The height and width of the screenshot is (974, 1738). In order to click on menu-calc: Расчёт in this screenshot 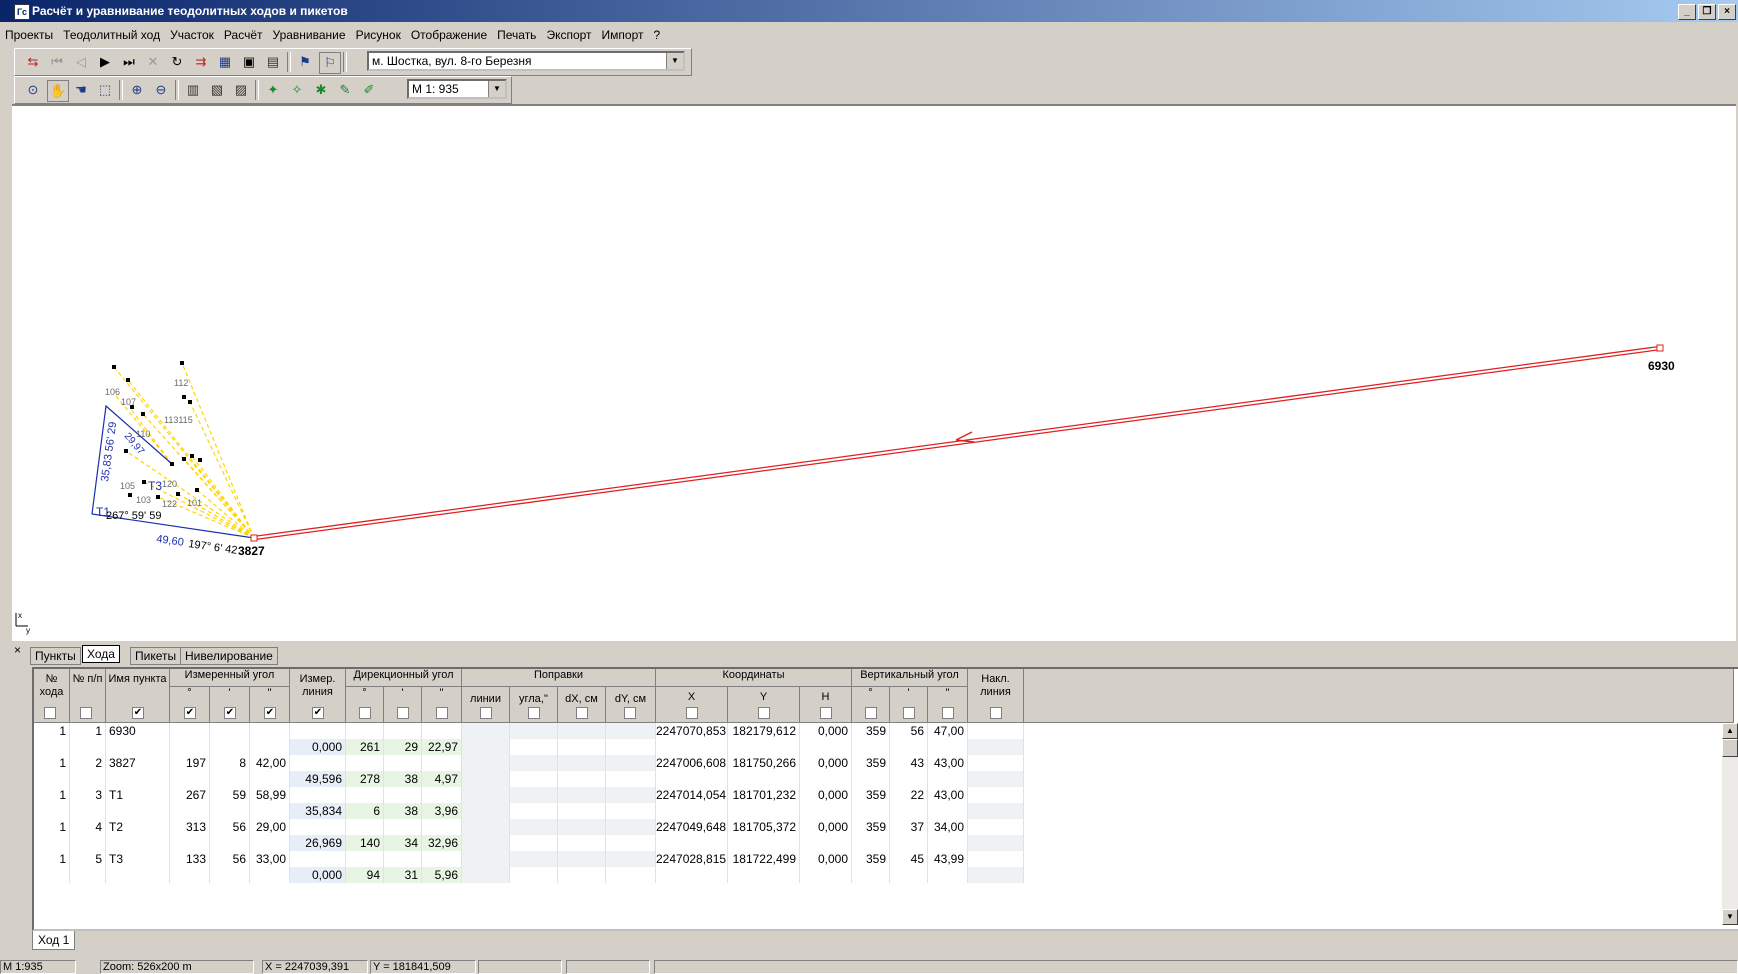, I will do `click(243, 35)`.